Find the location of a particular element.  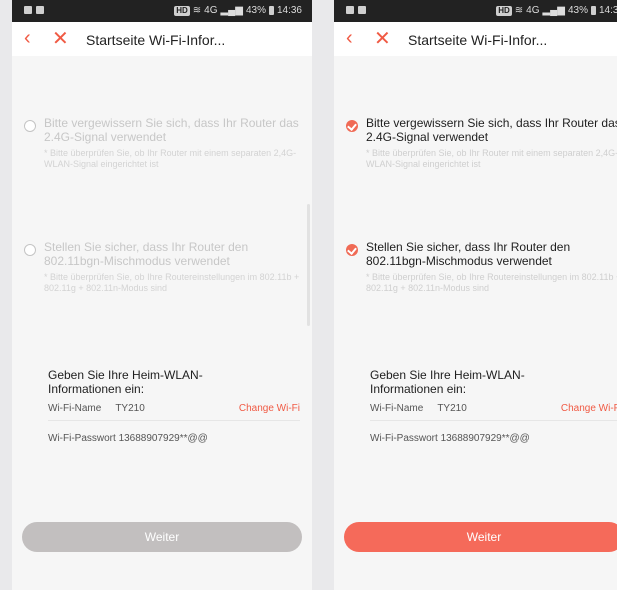

scrollbar is located at coordinates (308, 265).